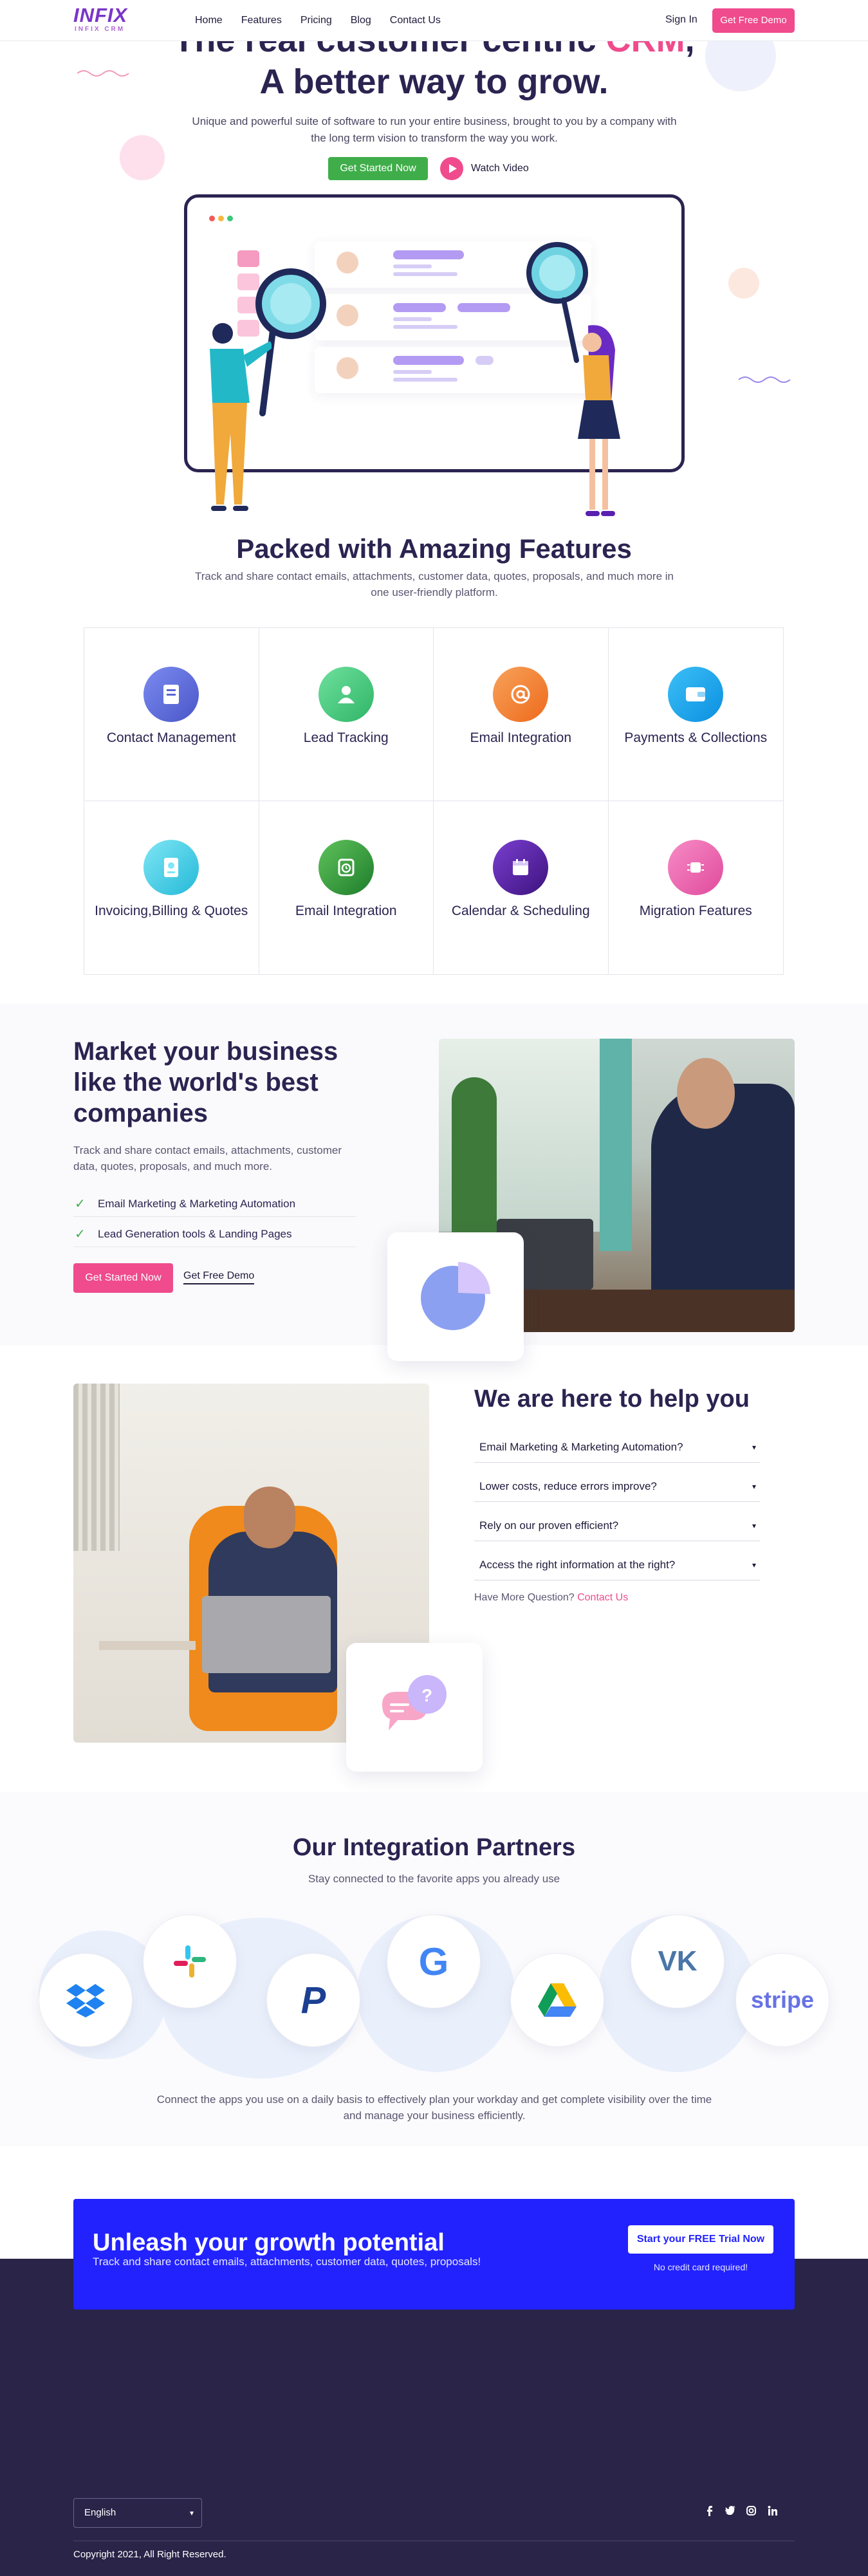  Describe the element at coordinates (581, 1447) in the screenshot. I see `faq-question: Email Marketing & Marketing Automation?` at that location.